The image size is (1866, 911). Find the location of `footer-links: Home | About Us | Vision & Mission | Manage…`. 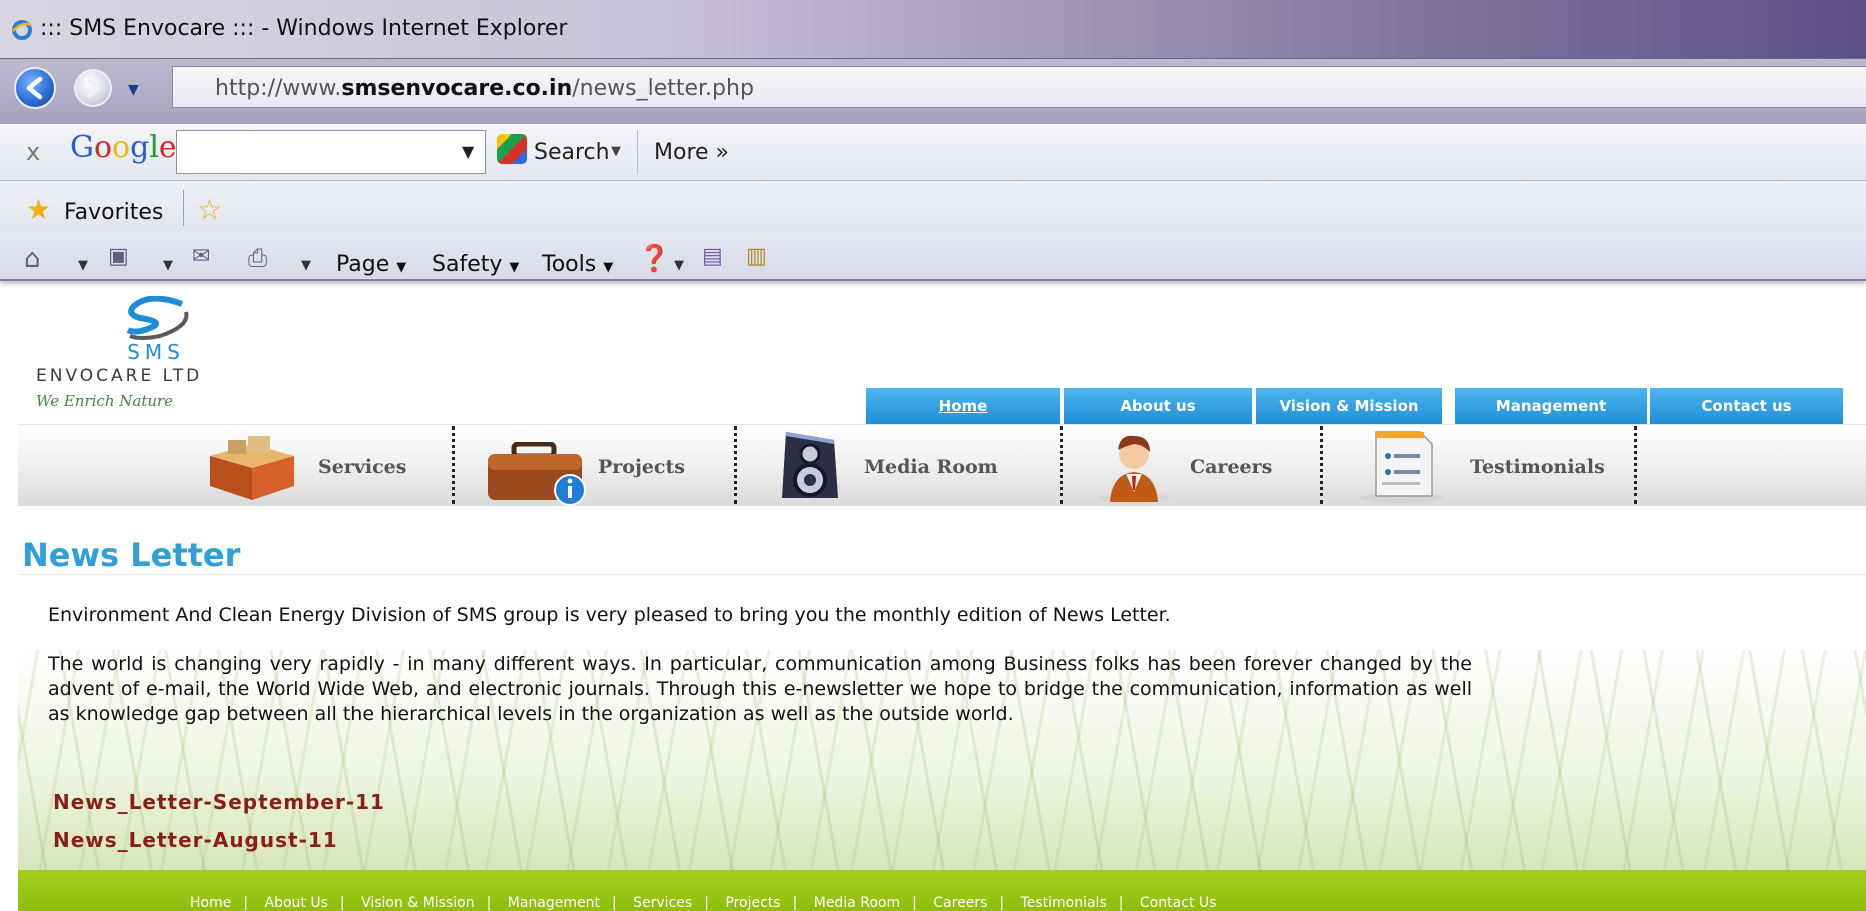

footer-links: Home | About Us | Vision & Mission | Manage… is located at coordinates (703, 903).